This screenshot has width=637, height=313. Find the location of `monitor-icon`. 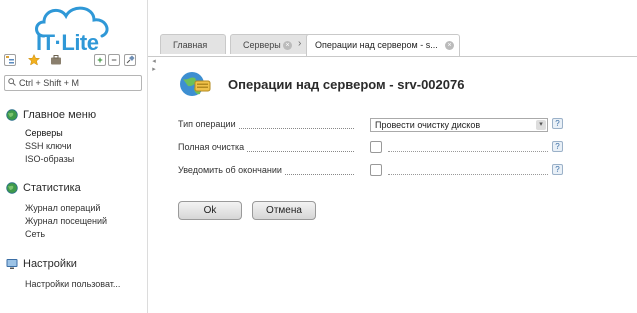

monitor-icon is located at coordinates (12, 264).